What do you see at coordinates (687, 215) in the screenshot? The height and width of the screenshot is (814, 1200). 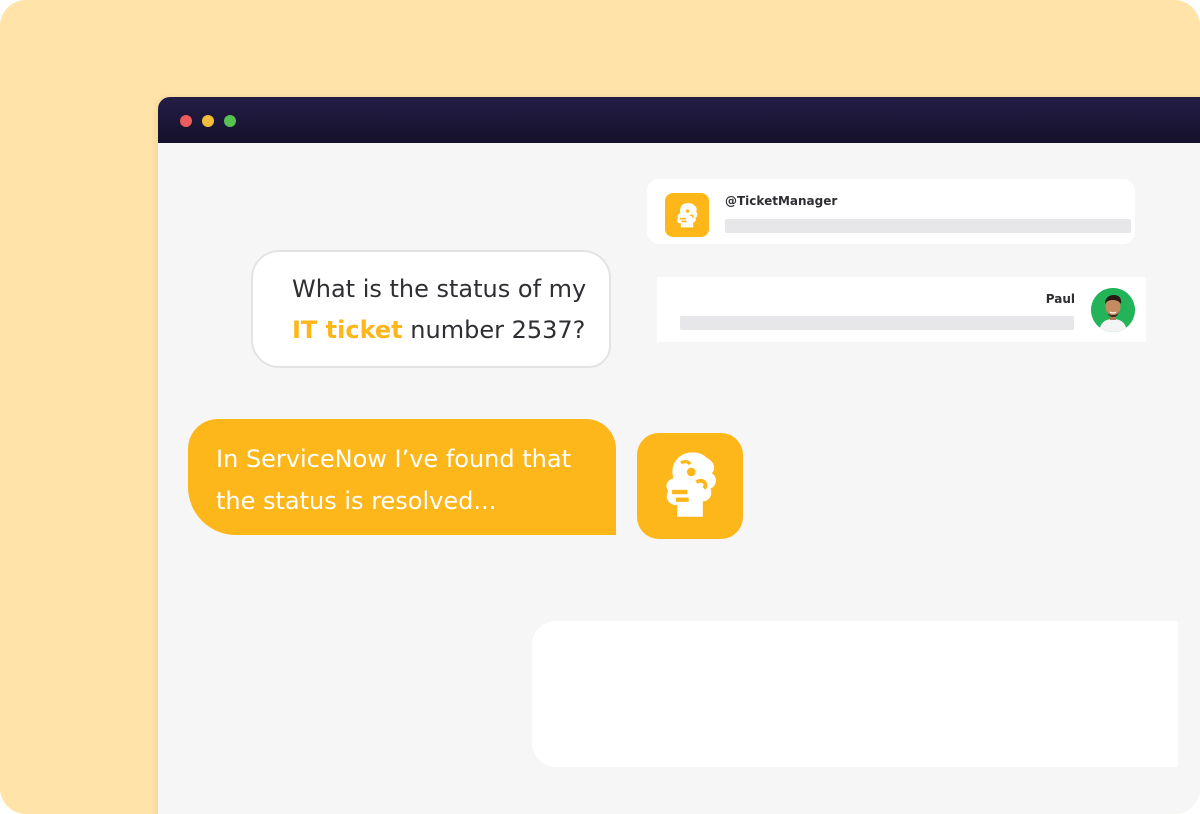 I see `monkey-bot-icon` at bounding box center [687, 215].